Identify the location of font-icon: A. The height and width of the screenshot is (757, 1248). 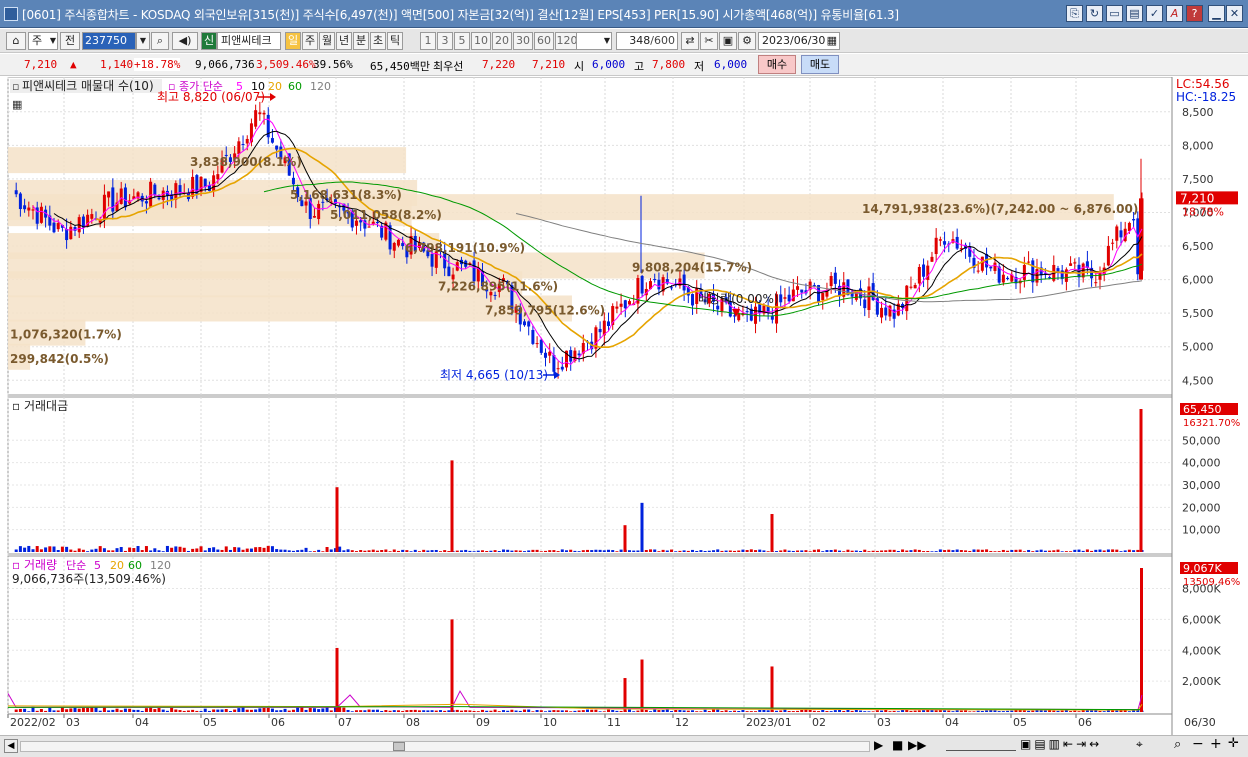
(1174, 13).